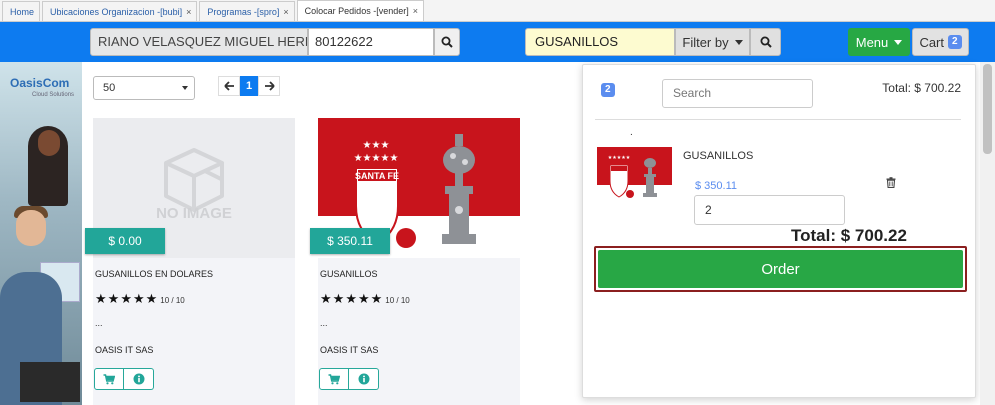  I want to click on cart-button: Cart 2, so click(940, 42).